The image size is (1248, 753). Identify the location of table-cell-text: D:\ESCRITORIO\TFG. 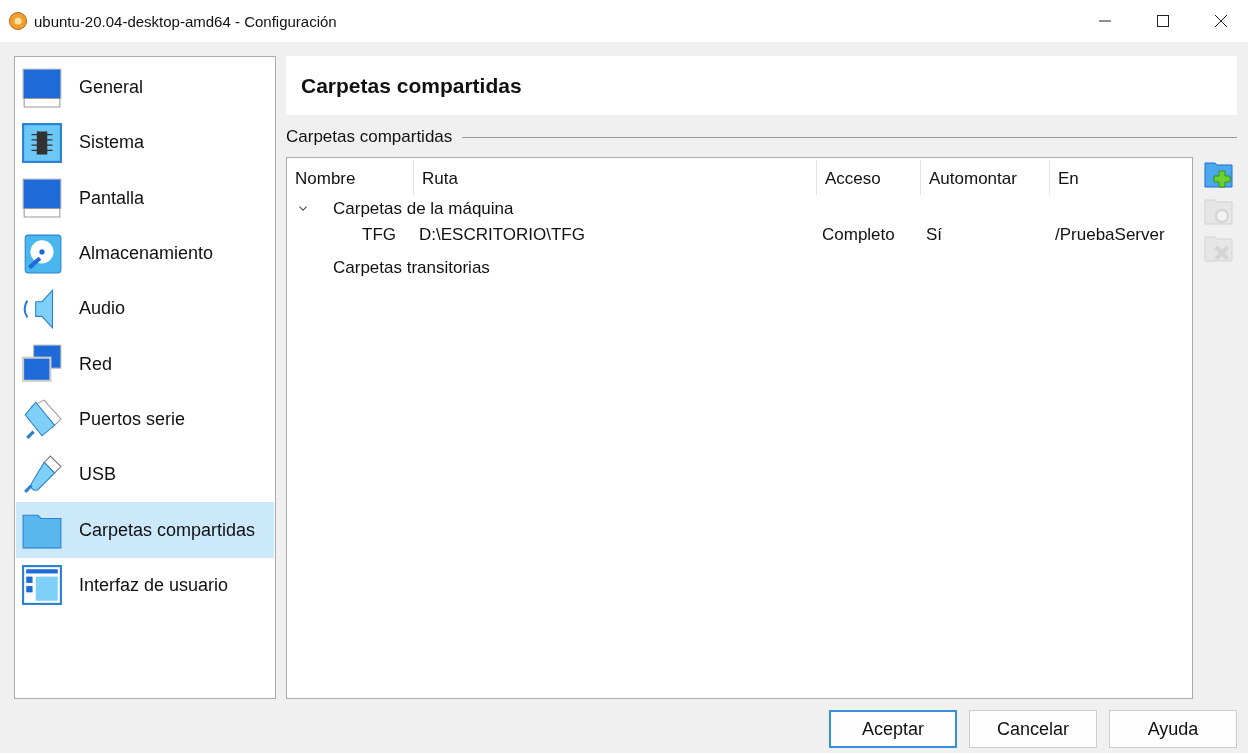
(502, 235).